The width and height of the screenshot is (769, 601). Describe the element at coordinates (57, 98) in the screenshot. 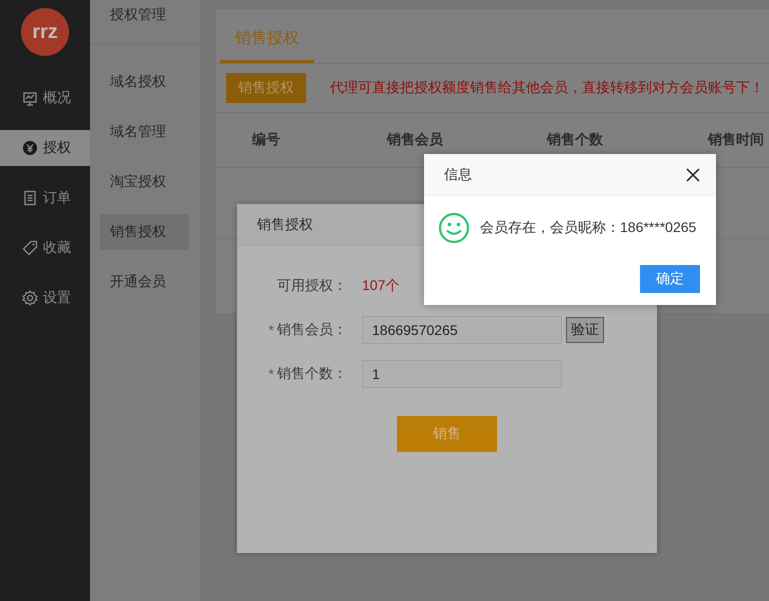

I see `nav-label: 概况` at that location.